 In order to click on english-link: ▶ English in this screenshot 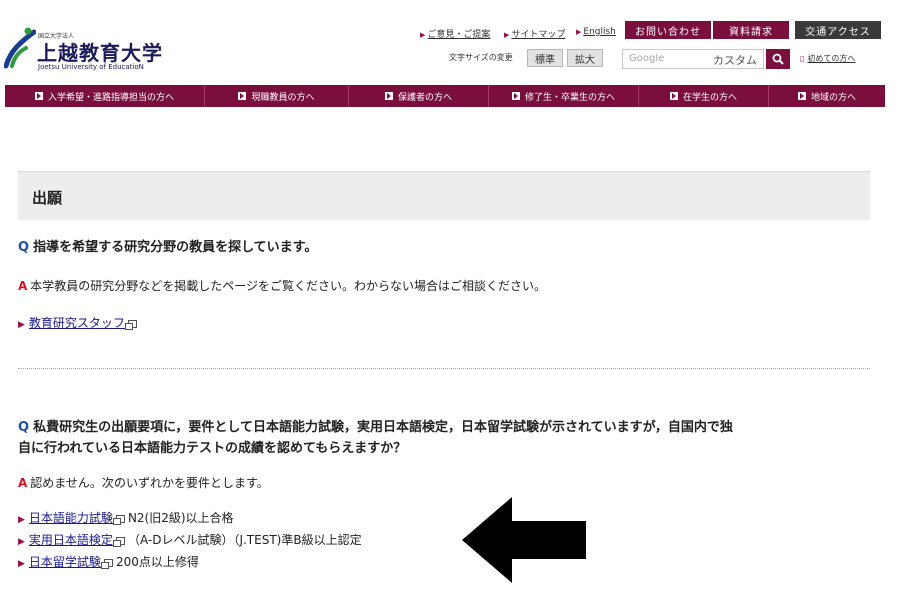, I will do `click(596, 32)`.